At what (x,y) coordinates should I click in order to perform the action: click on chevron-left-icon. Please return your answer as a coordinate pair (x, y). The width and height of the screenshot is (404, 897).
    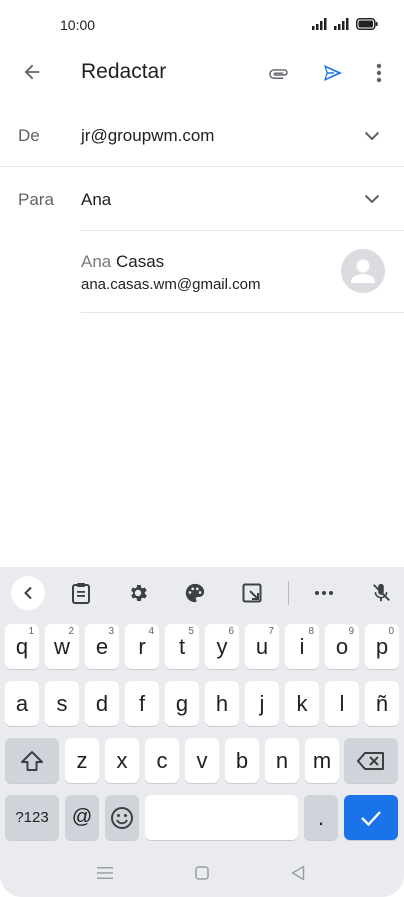
    Looking at the image, I should click on (28, 593).